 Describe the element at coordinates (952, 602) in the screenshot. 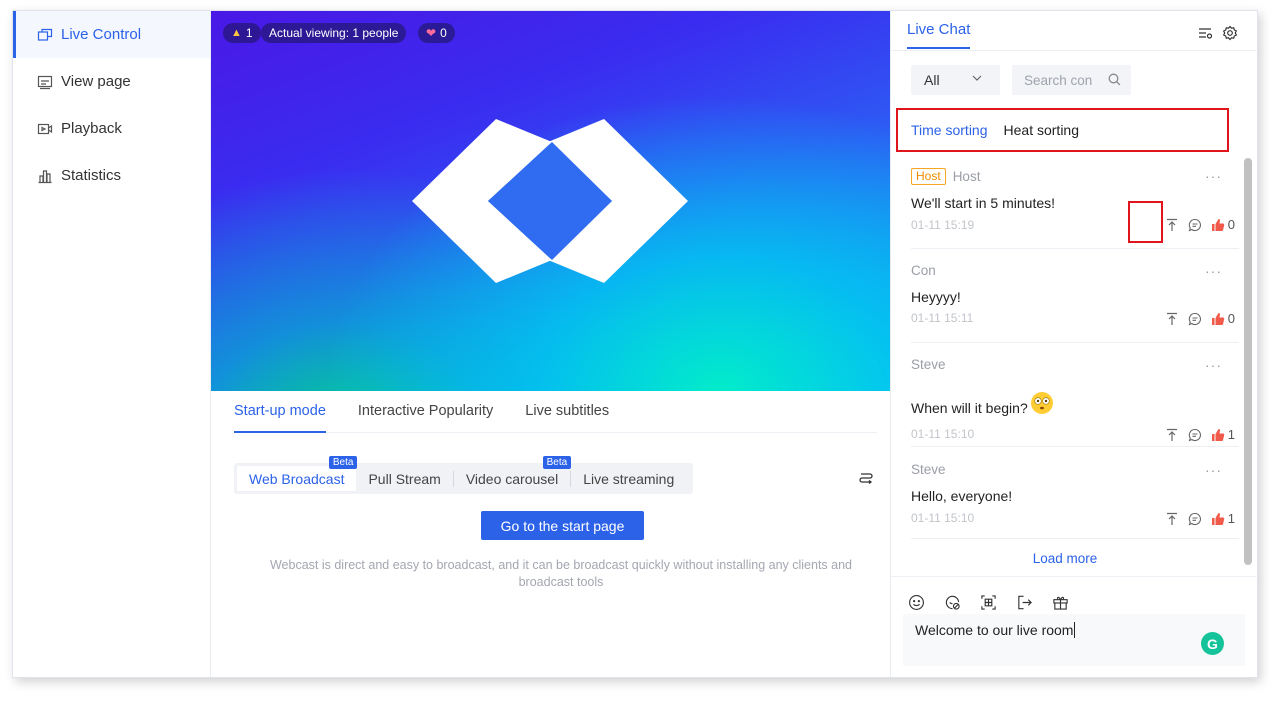

I see `mute-user-icon` at that location.